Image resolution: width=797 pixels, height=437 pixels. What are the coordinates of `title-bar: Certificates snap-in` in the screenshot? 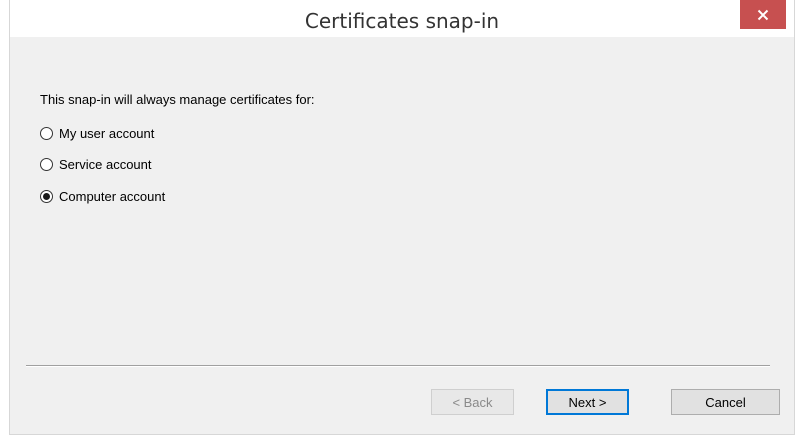 It's located at (402, 18).